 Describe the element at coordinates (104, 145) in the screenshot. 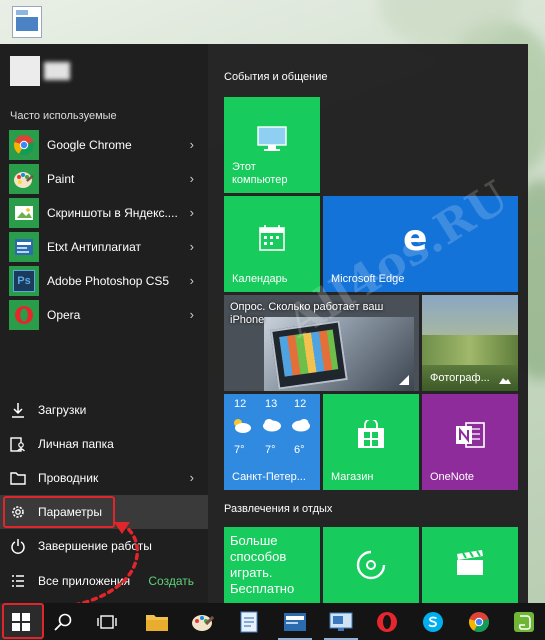

I see `app-item-google-chrome: Google Chrome ›` at that location.